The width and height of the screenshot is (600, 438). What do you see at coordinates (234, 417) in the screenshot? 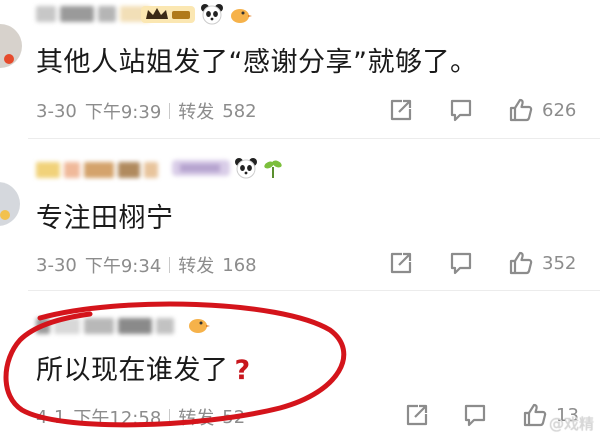
I see `repost-count: 52` at bounding box center [234, 417].